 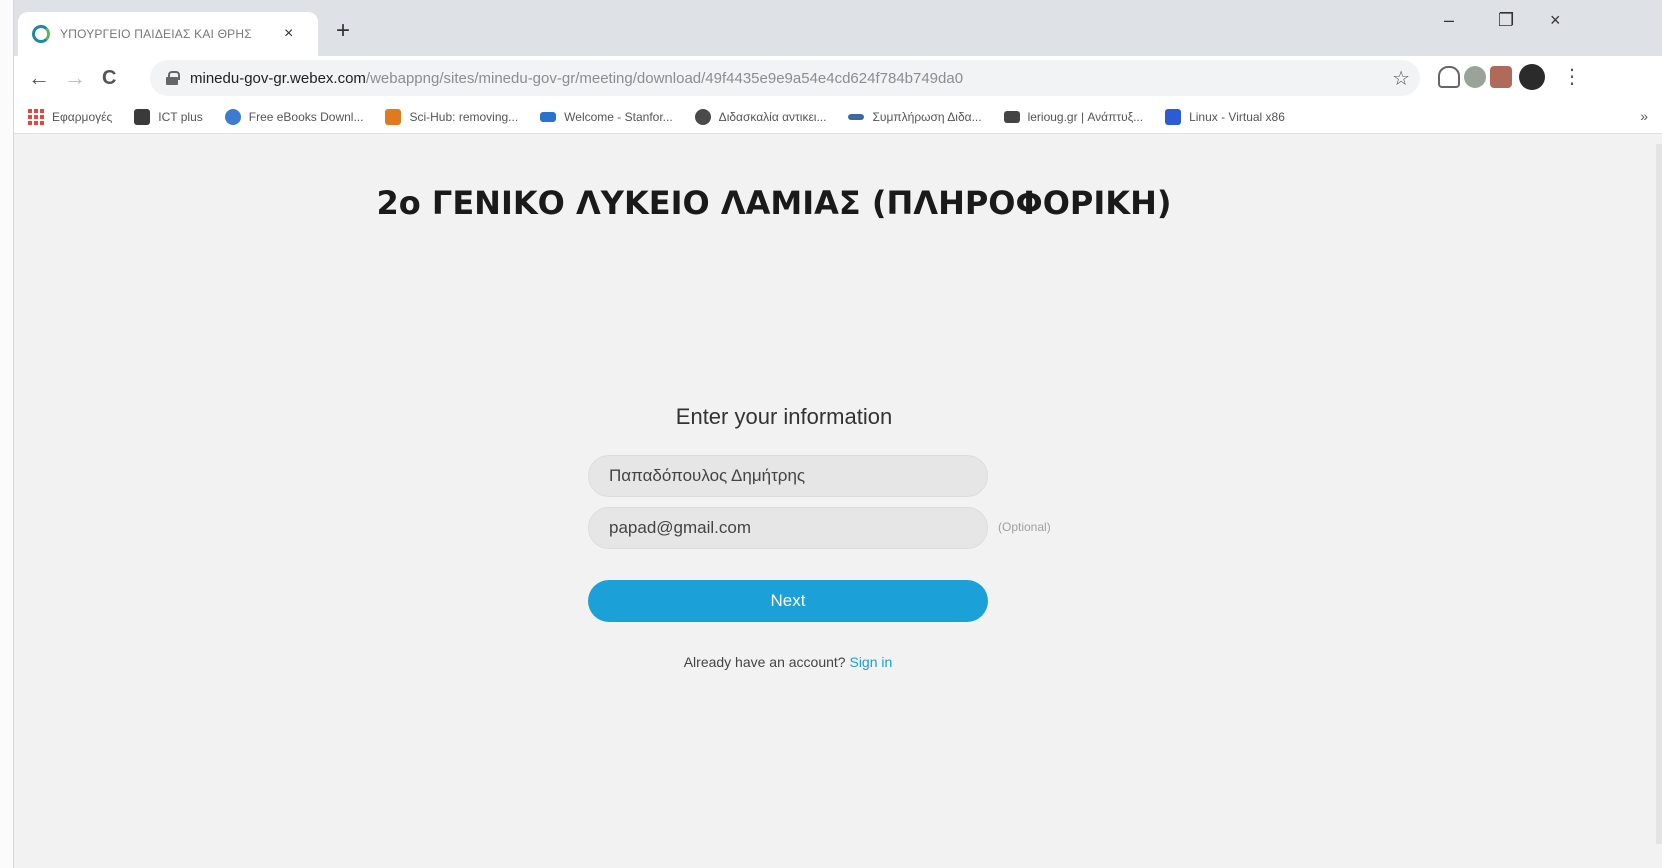 What do you see at coordinates (1644, 116) in the screenshot?
I see `bookmarks-overflow-icon: »` at bounding box center [1644, 116].